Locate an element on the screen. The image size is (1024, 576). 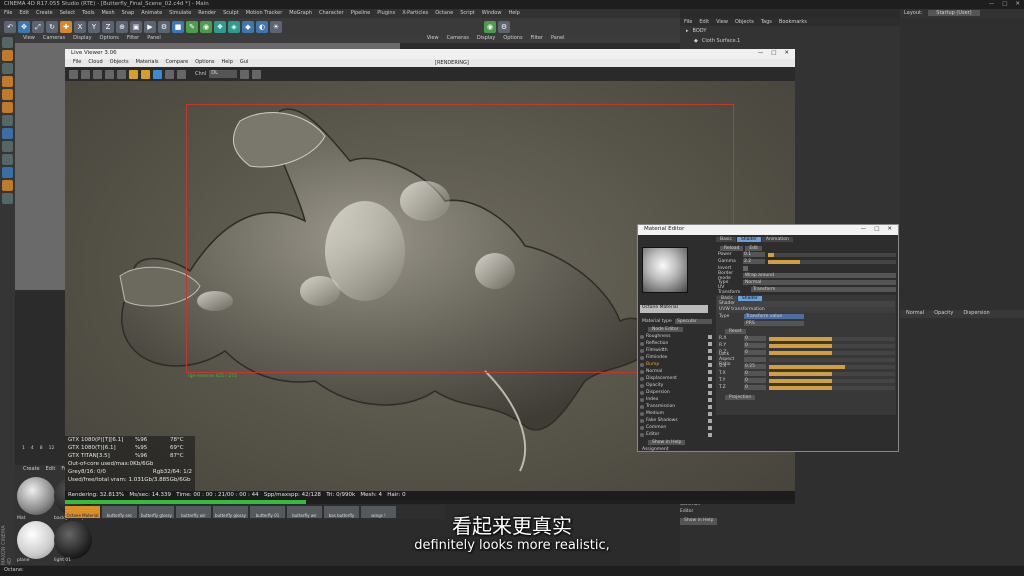
save-image-icon is located at coordinates (181, 74).